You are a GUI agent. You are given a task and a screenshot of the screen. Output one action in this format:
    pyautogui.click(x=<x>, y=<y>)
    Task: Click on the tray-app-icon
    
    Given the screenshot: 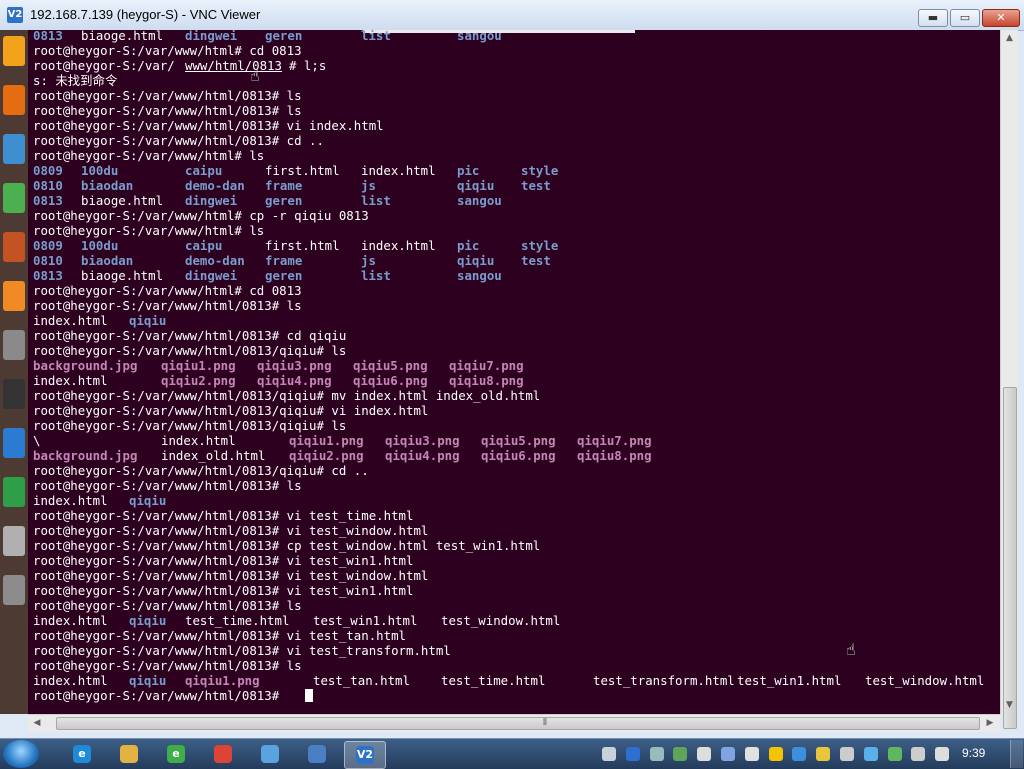 What is the action you would take?
    pyautogui.click(x=728, y=754)
    